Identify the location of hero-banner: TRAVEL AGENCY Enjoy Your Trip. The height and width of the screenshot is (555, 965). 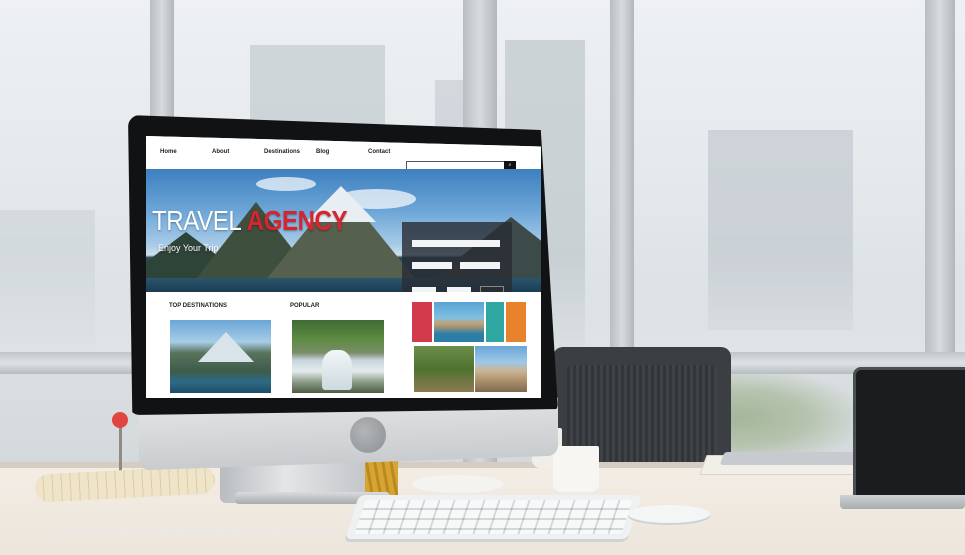
(343, 230).